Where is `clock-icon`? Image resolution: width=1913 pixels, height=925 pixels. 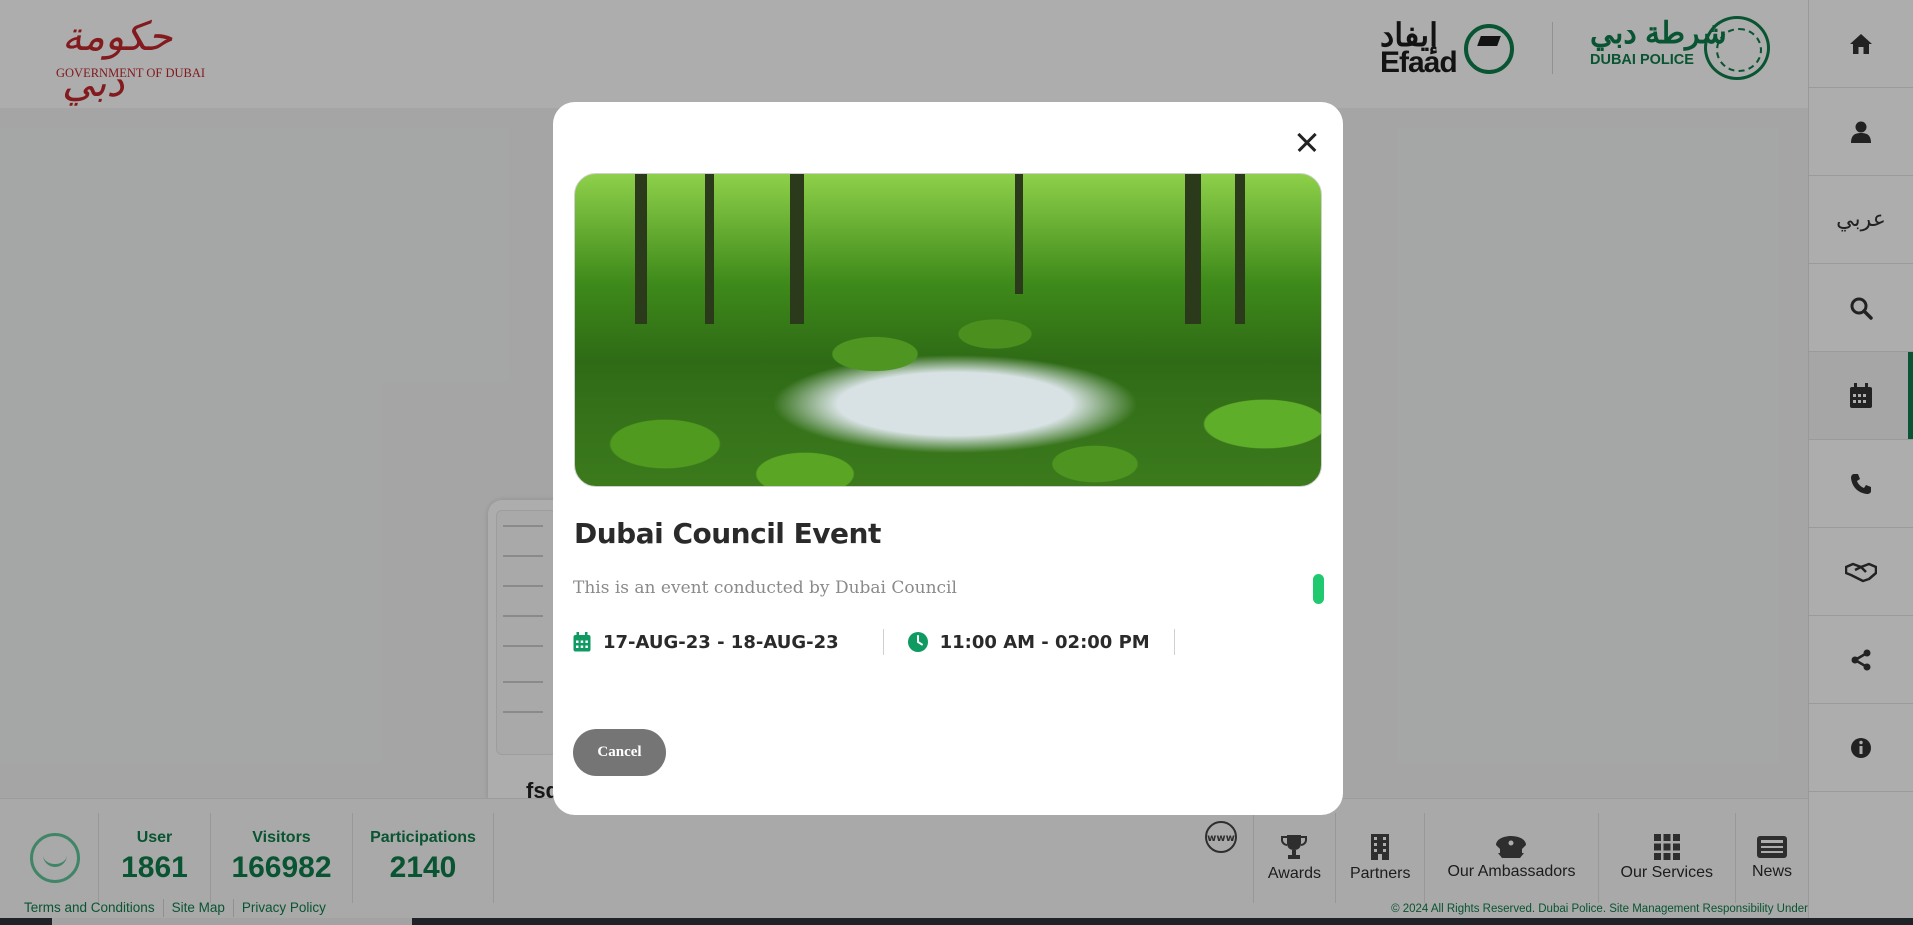
clock-icon is located at coordinates (917, 642).